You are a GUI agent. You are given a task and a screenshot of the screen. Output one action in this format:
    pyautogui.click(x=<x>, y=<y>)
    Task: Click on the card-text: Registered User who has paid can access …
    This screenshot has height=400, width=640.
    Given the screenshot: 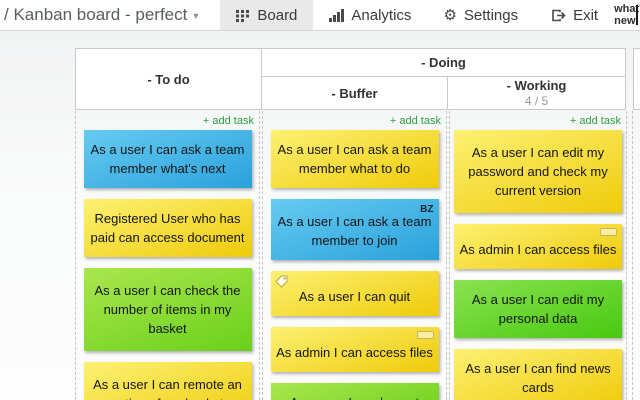 What is the action you would take?
    pyautogui.click(x=167, y=228)
    